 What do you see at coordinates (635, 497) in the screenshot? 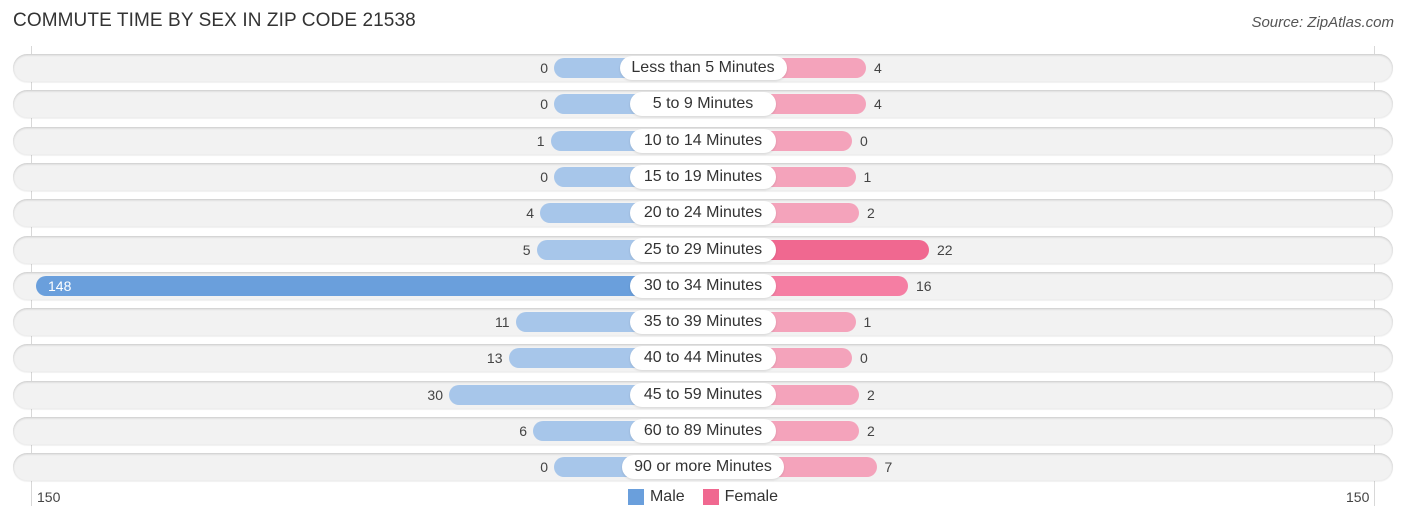
I see `legend-swatch-male` at bounding box center [635, 497].